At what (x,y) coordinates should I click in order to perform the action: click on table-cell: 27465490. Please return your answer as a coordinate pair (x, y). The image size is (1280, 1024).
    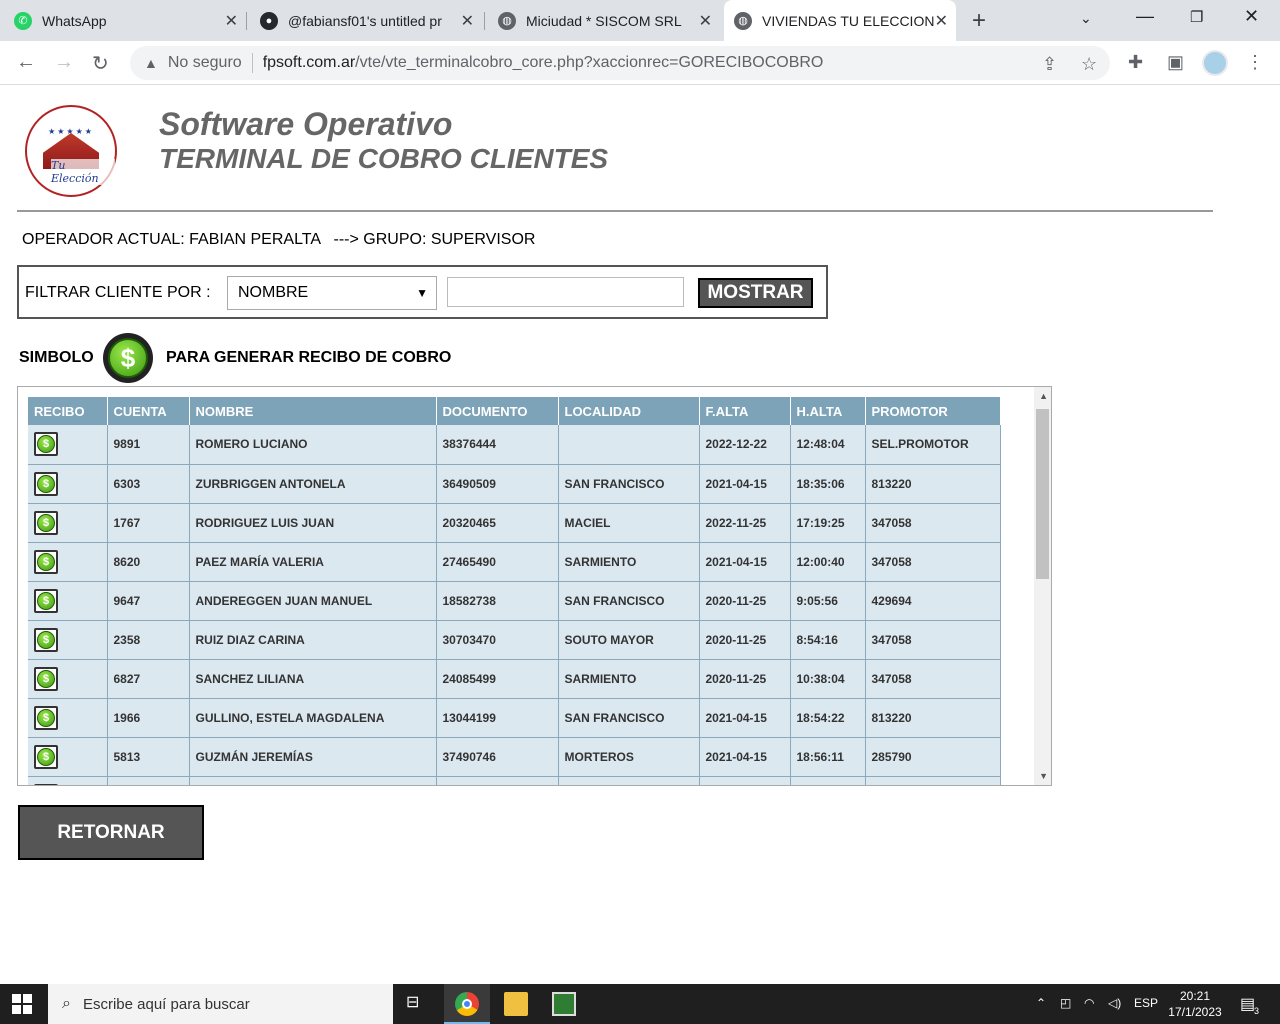
    Looking at the image, I should click on (497, 562).